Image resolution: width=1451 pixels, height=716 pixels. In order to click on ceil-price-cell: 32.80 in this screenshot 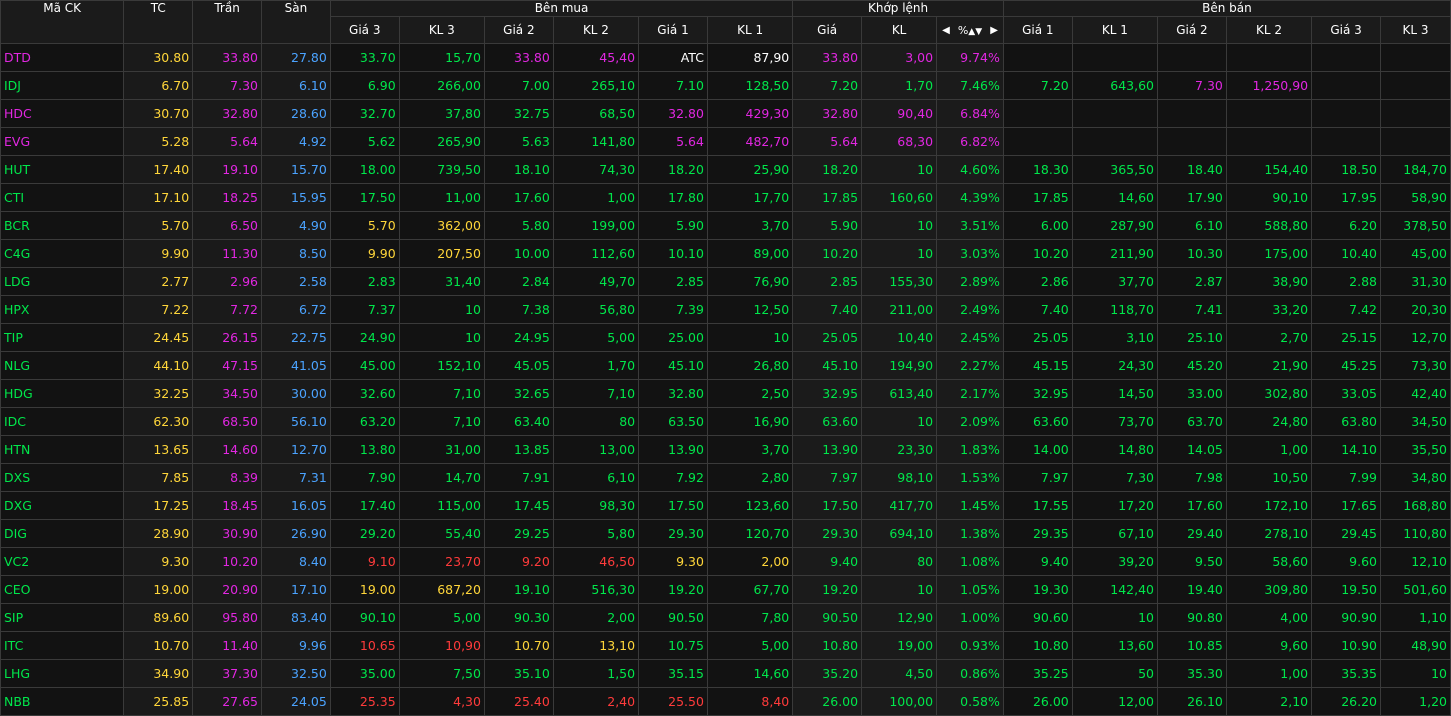, I will do `click(227, 113)`.